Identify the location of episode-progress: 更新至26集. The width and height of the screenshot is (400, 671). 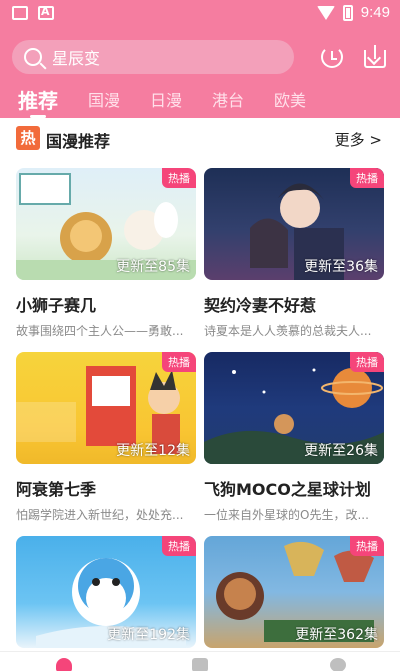
(341, 451).